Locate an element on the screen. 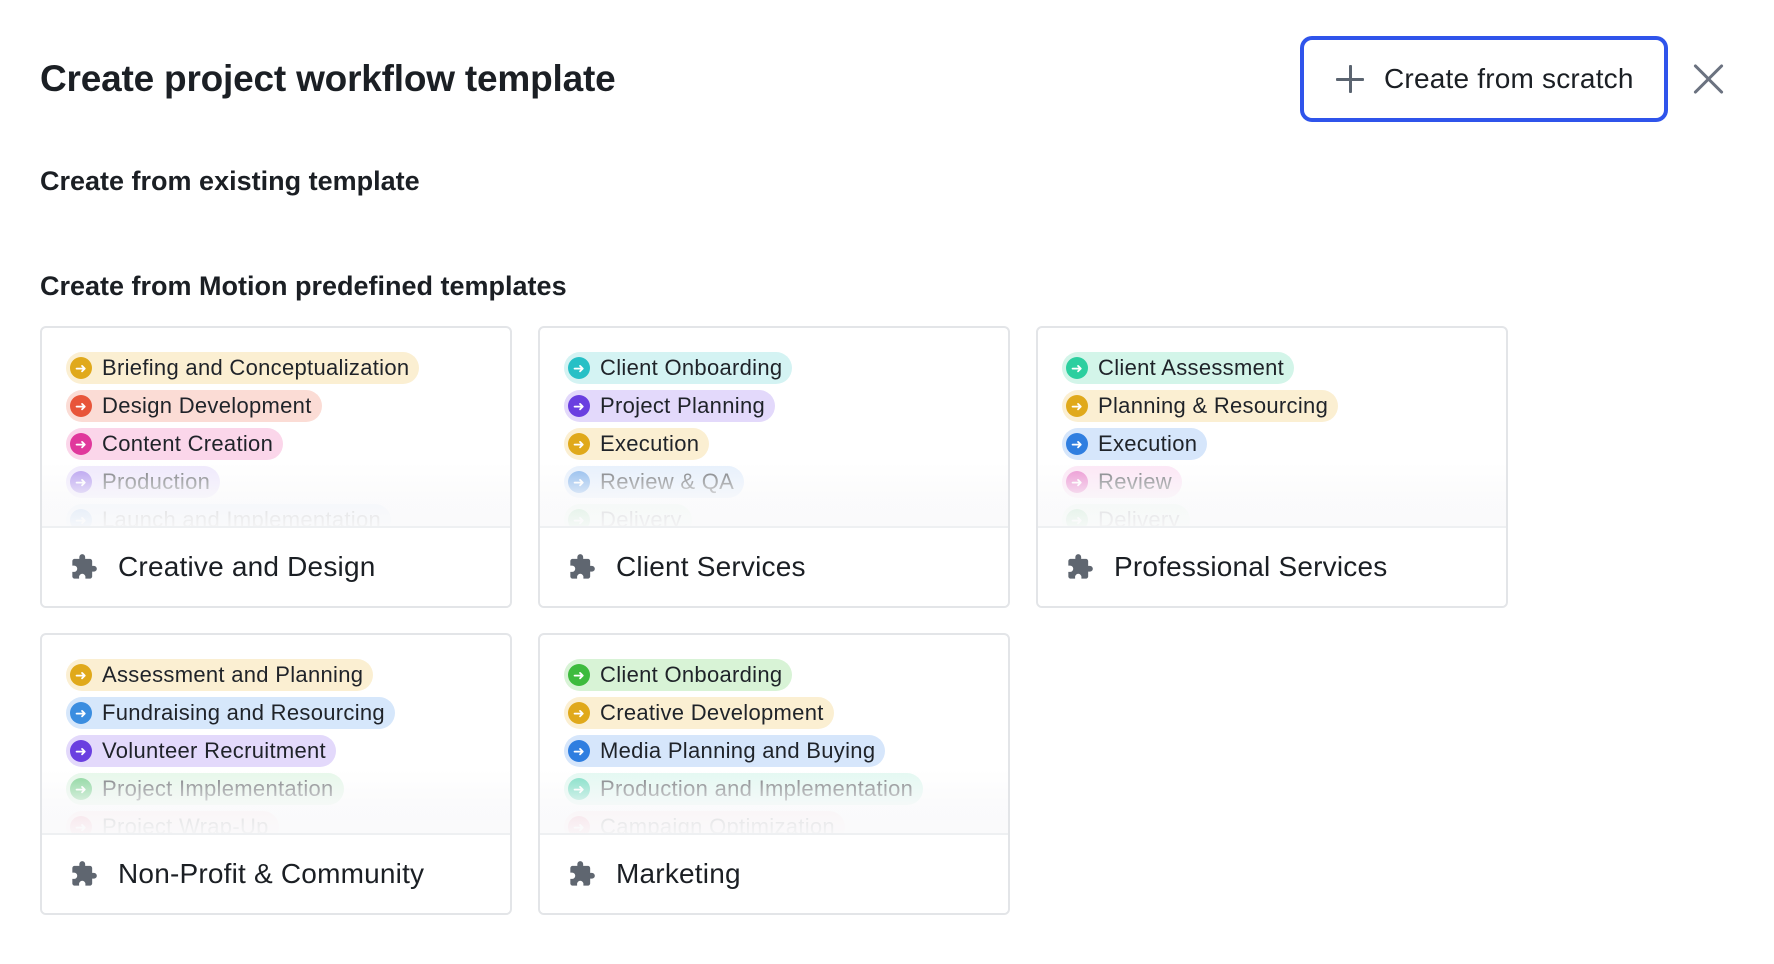  template-card-footer: Creative and Design is located at coordinates (276, 566).